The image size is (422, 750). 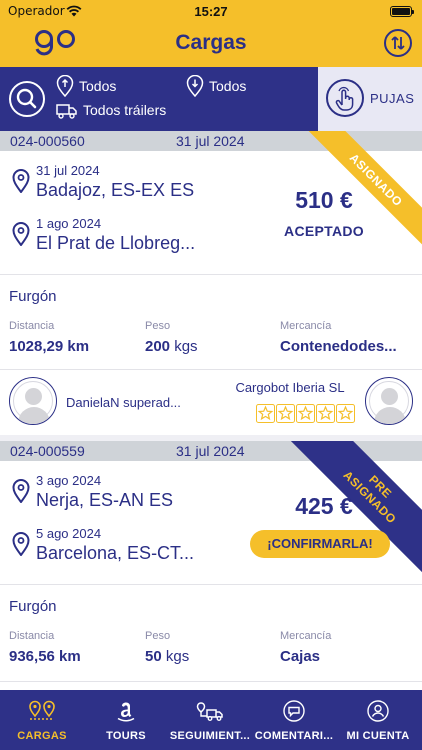 I want to click on tab-mi-cuenta: MI CUENTA, so click(x=378, y=720).